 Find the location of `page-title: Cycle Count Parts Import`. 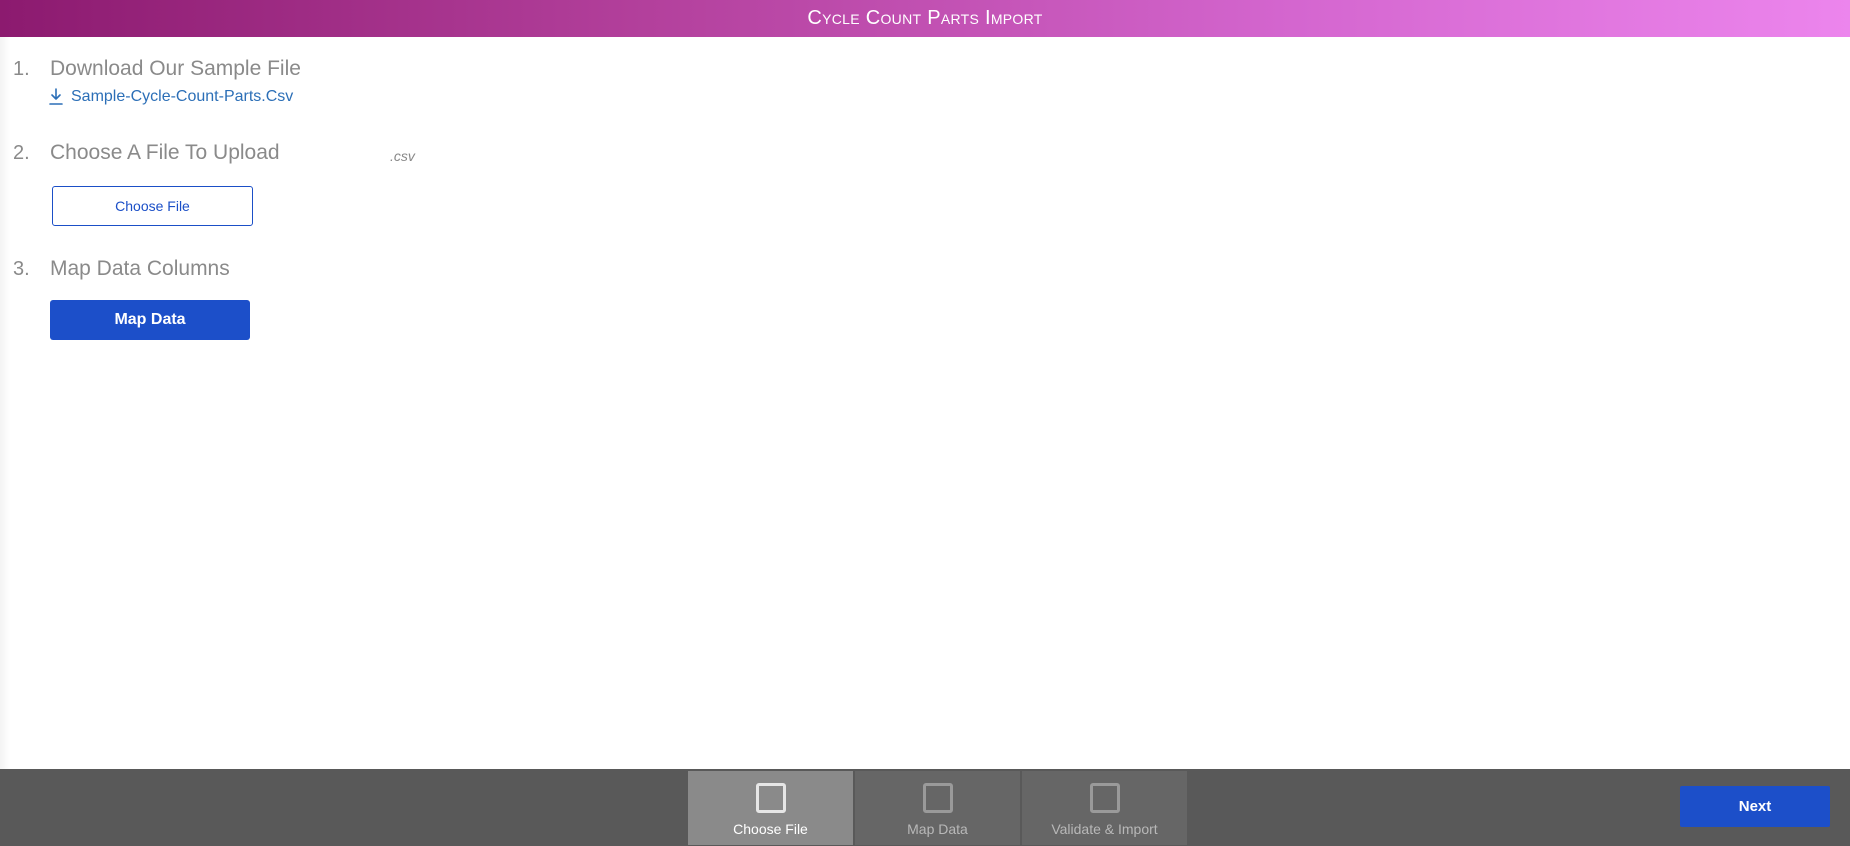

page-title: Cycle Count Parts Import is located at coordinates (925, 18).